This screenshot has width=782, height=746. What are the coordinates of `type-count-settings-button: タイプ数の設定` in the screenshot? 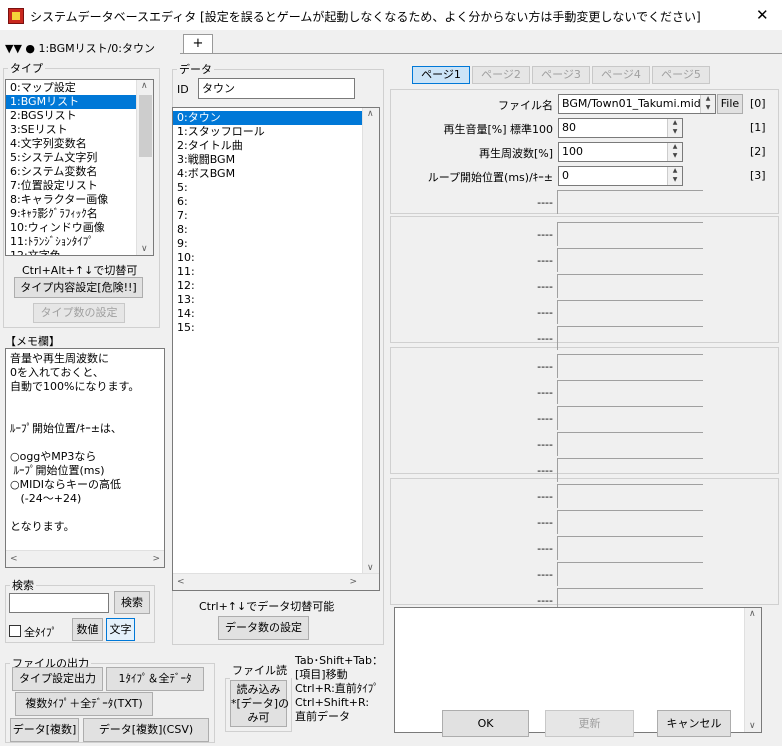 It's located at (79, 313).